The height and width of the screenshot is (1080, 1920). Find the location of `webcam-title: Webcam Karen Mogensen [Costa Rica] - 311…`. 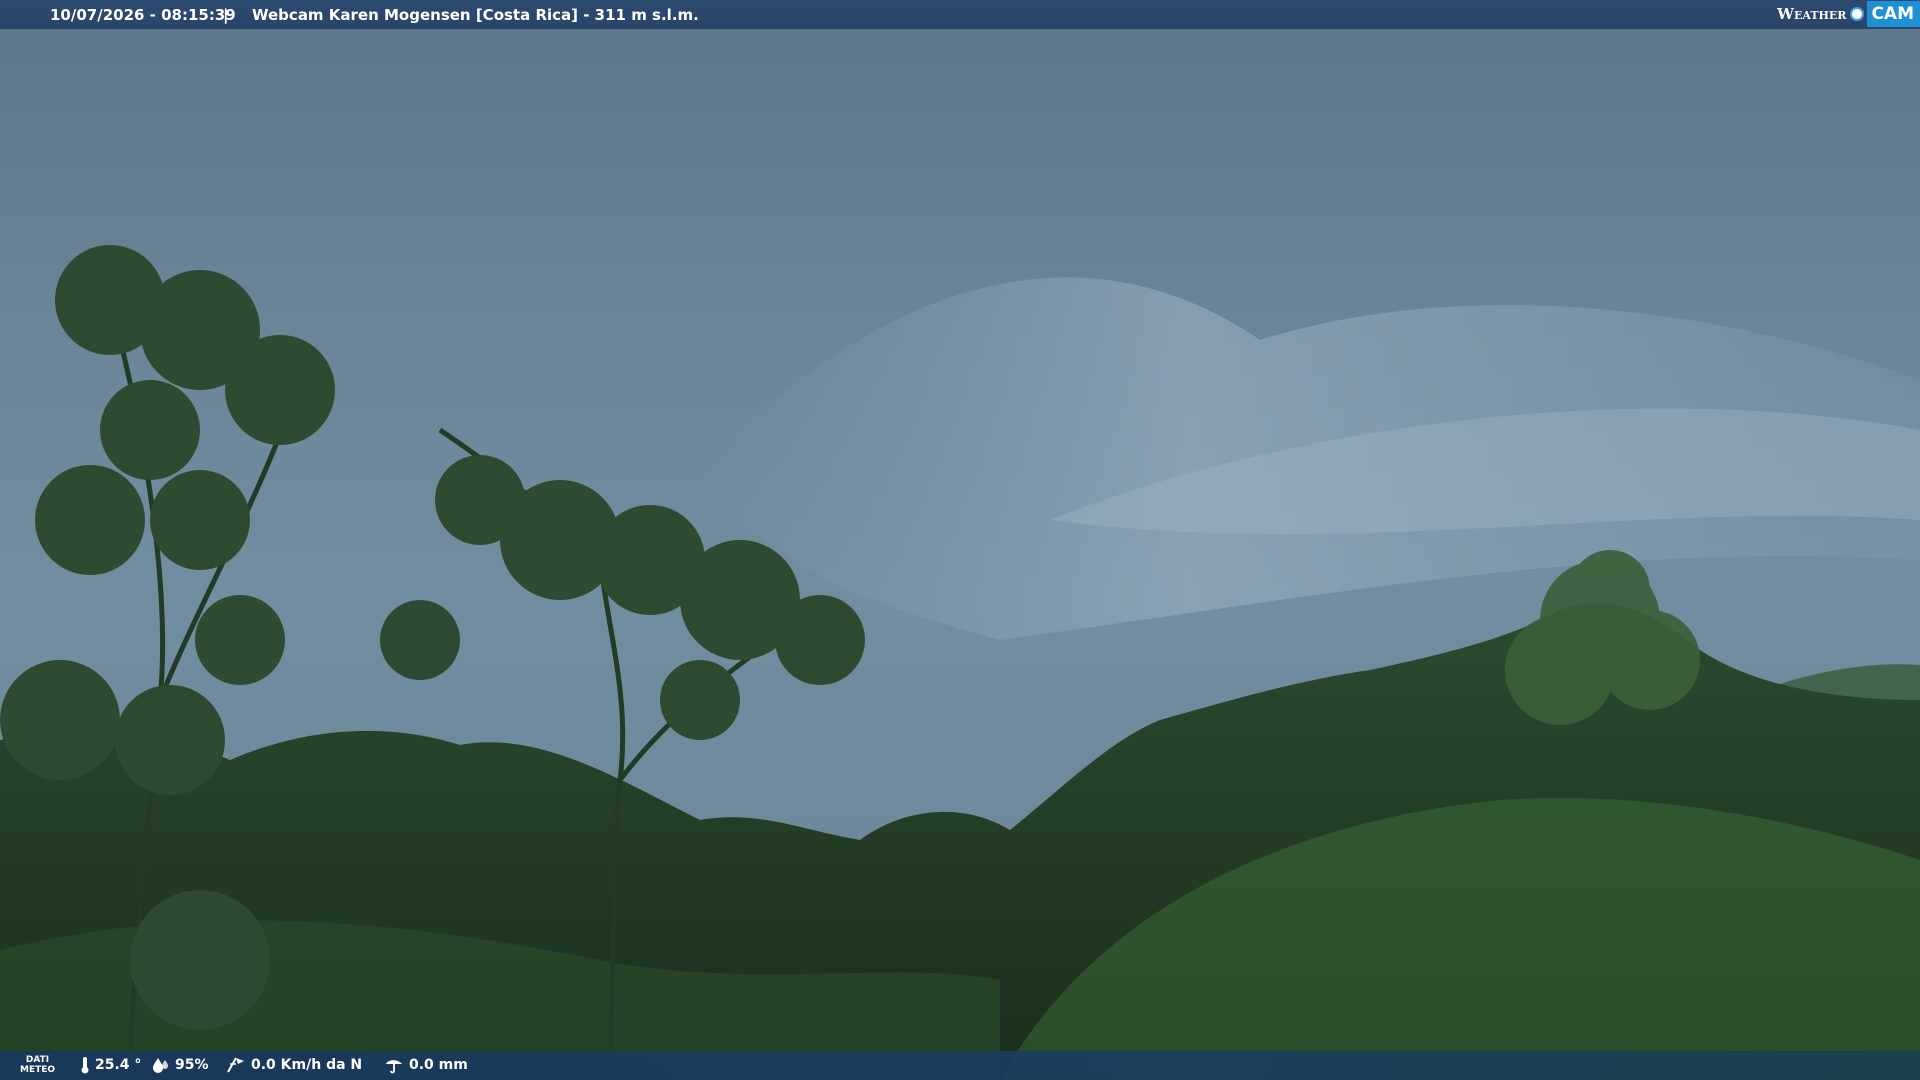

webcam-title: Webcam Karen Mogensen [Costa Rica] - 311… is located at coordinates (475, 15).